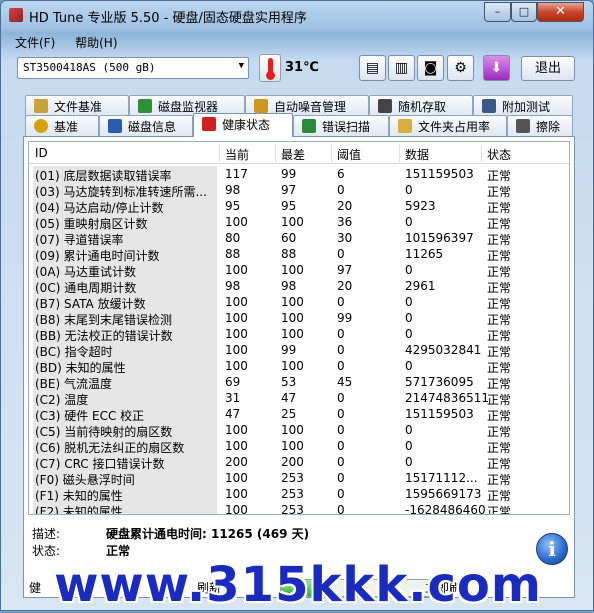 The height and width of the screenshot is (613, 594). Describe the element at coordinates (299, 430) in the screenshot. I see `table-row: (C5) 当前待映射的扇区数 100 100 0 0 正常` at that location.